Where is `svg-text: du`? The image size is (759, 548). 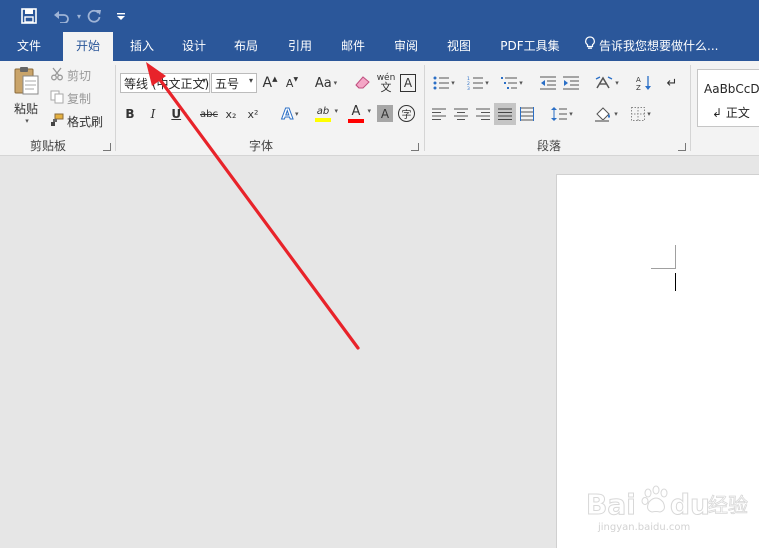 svg-text: du is located at coordinates (690, 504).